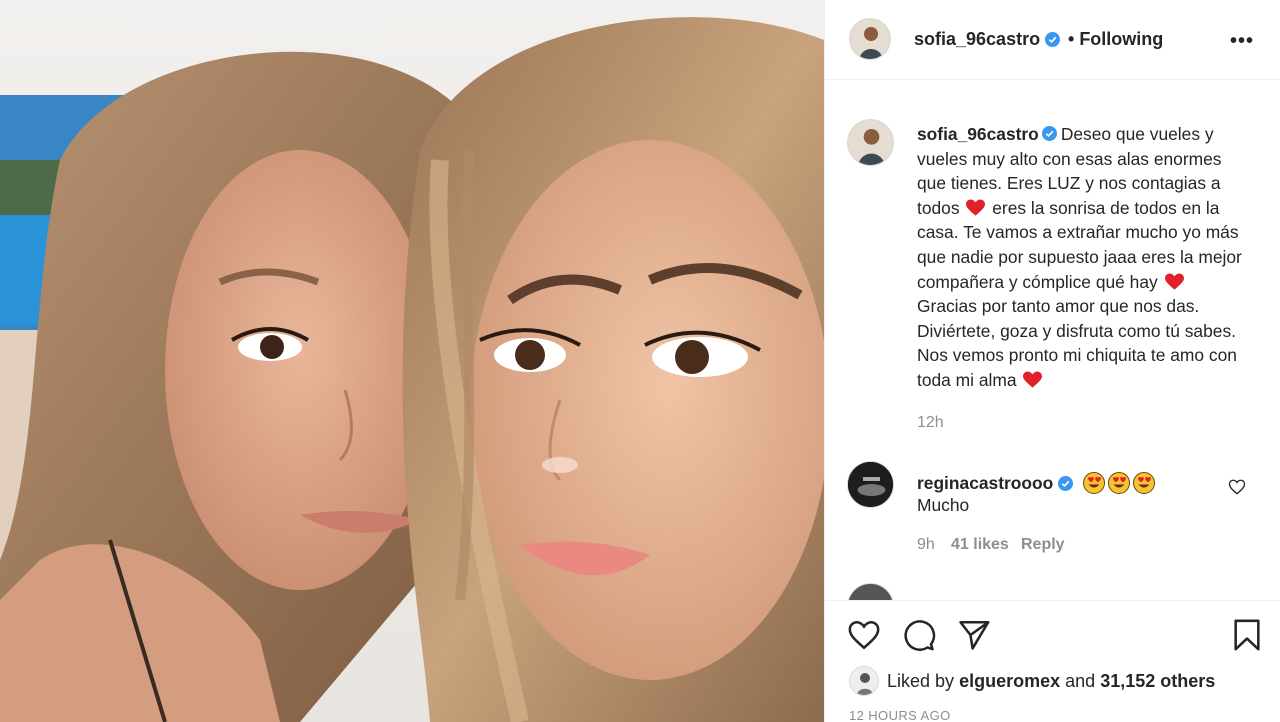 This screenshot has width=1280, height=722. I want to click on liked-by-avatar, so click(864, 681).